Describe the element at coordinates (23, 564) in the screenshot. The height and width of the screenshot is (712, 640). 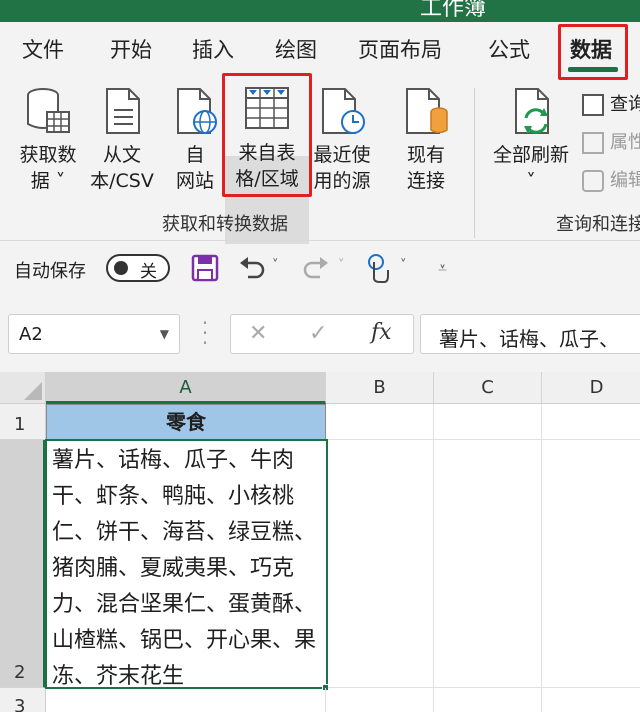
I see `row-header-2: 2` at that location.